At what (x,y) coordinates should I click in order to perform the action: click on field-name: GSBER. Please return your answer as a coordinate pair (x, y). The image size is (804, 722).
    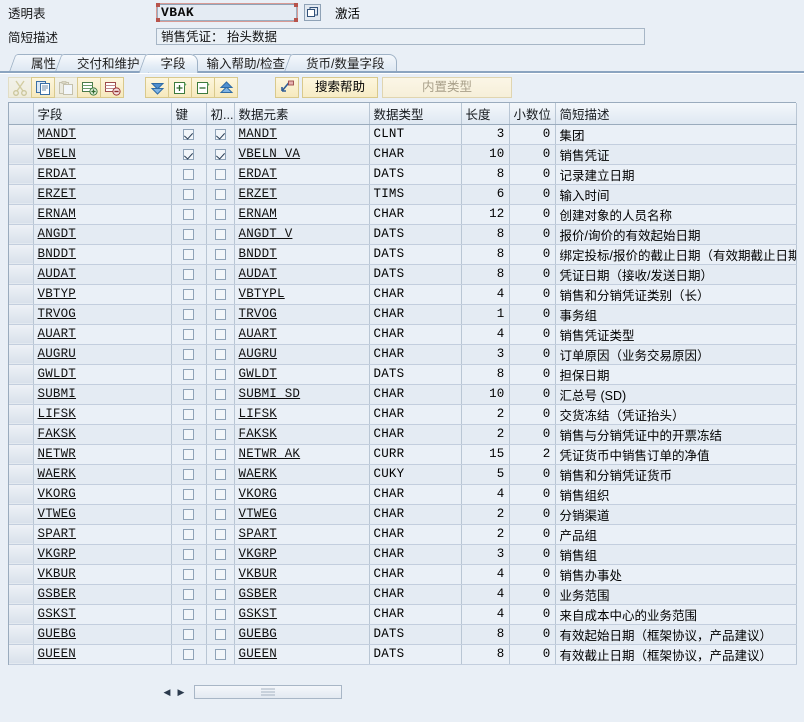
    Looking at the image, I should click on (57, 594).